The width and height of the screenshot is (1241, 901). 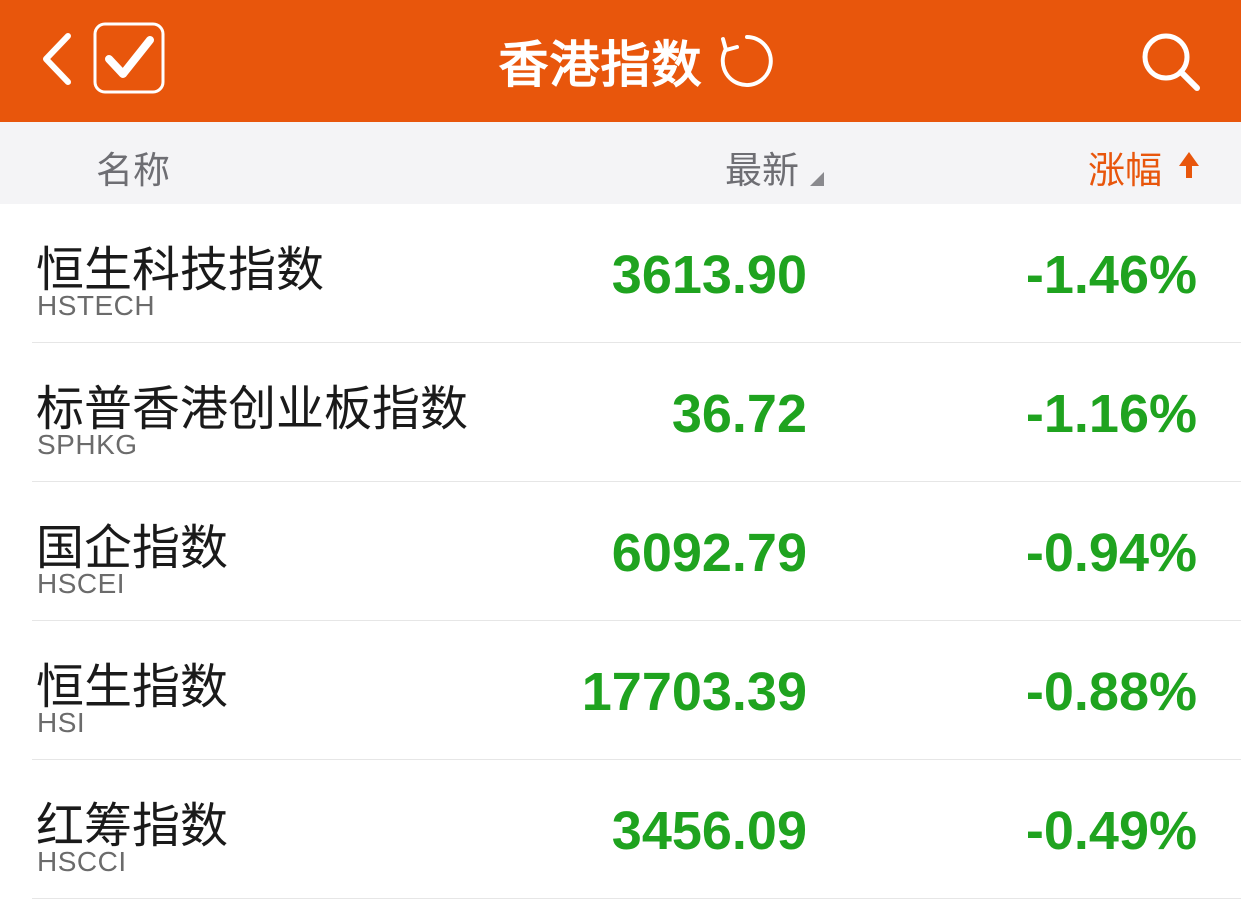 I want to click on back-button, so click(x=58, y=59).